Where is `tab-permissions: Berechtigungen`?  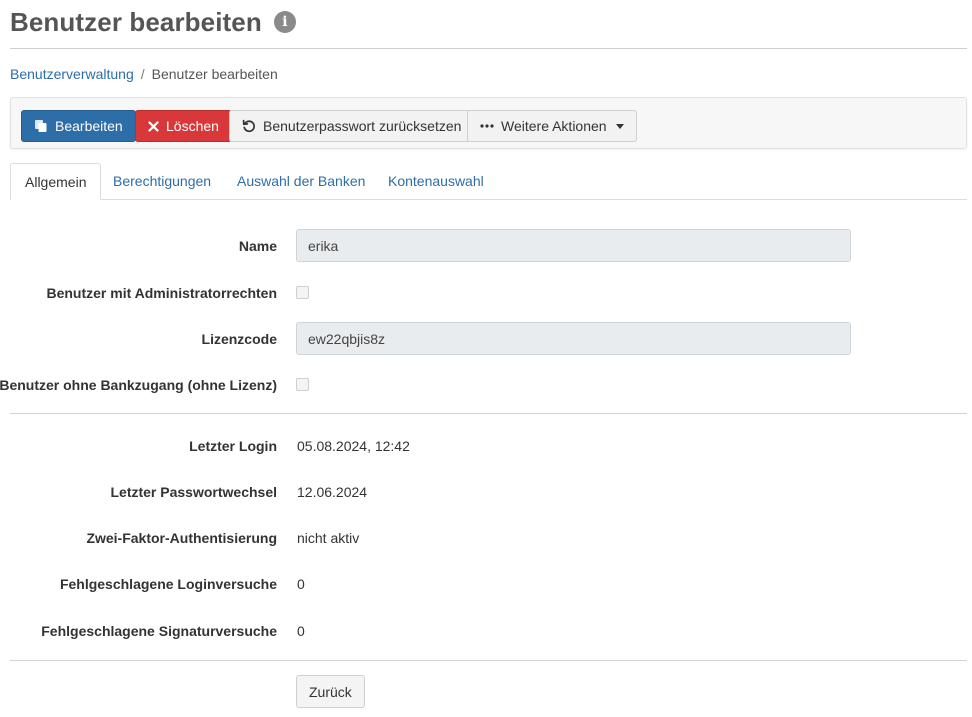
tab-permissions: Berechtigungen is located at coordinates (162, 181).